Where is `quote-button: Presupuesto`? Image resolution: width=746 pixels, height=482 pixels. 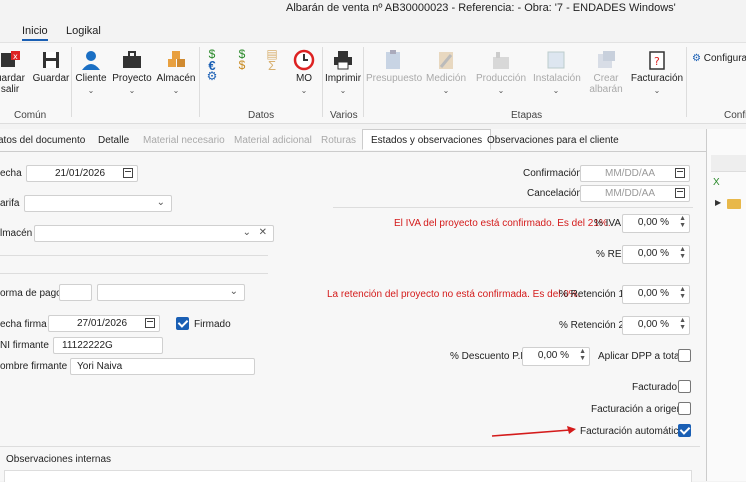
quote-button: Presupuesto is located at coordinates (394, 66).